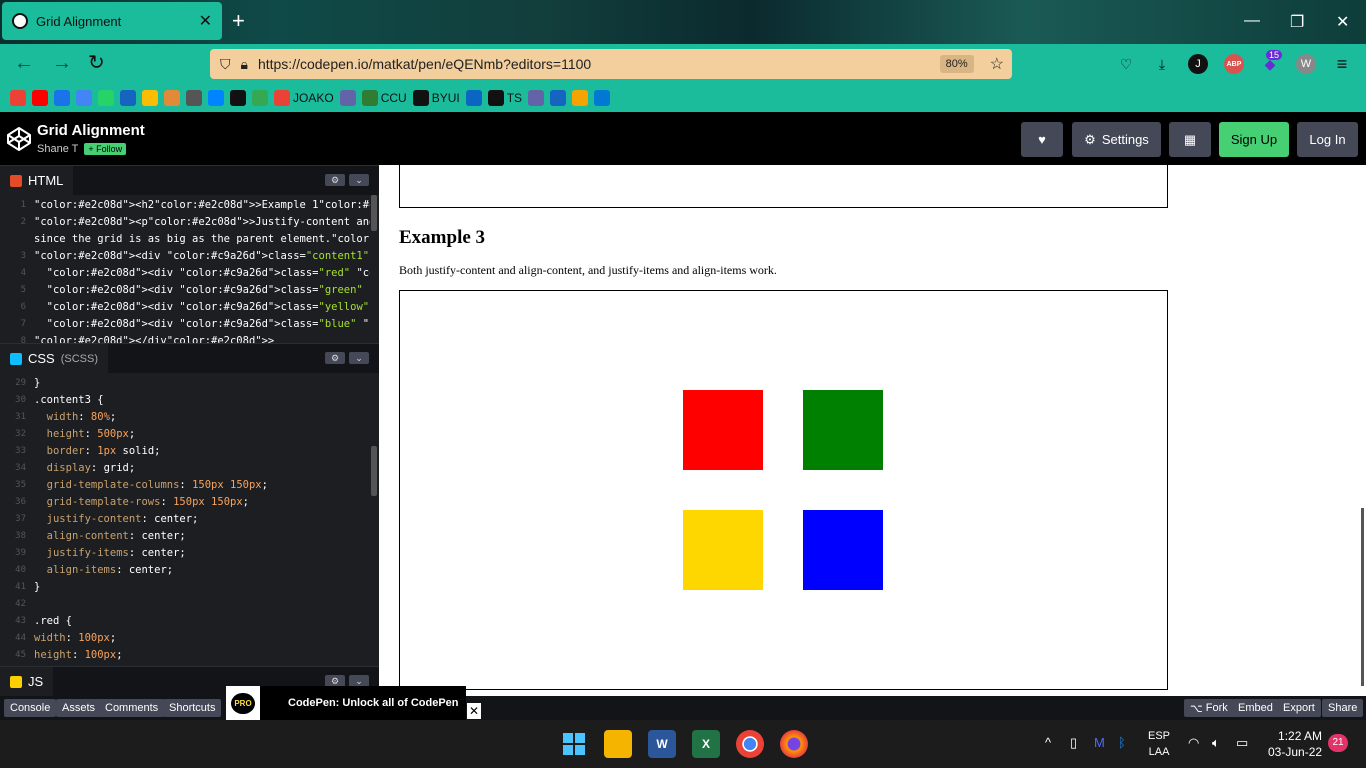 This screenshot has height=768, width=1366. I want to click on code-line: width: 100px;, so click(75, 638).